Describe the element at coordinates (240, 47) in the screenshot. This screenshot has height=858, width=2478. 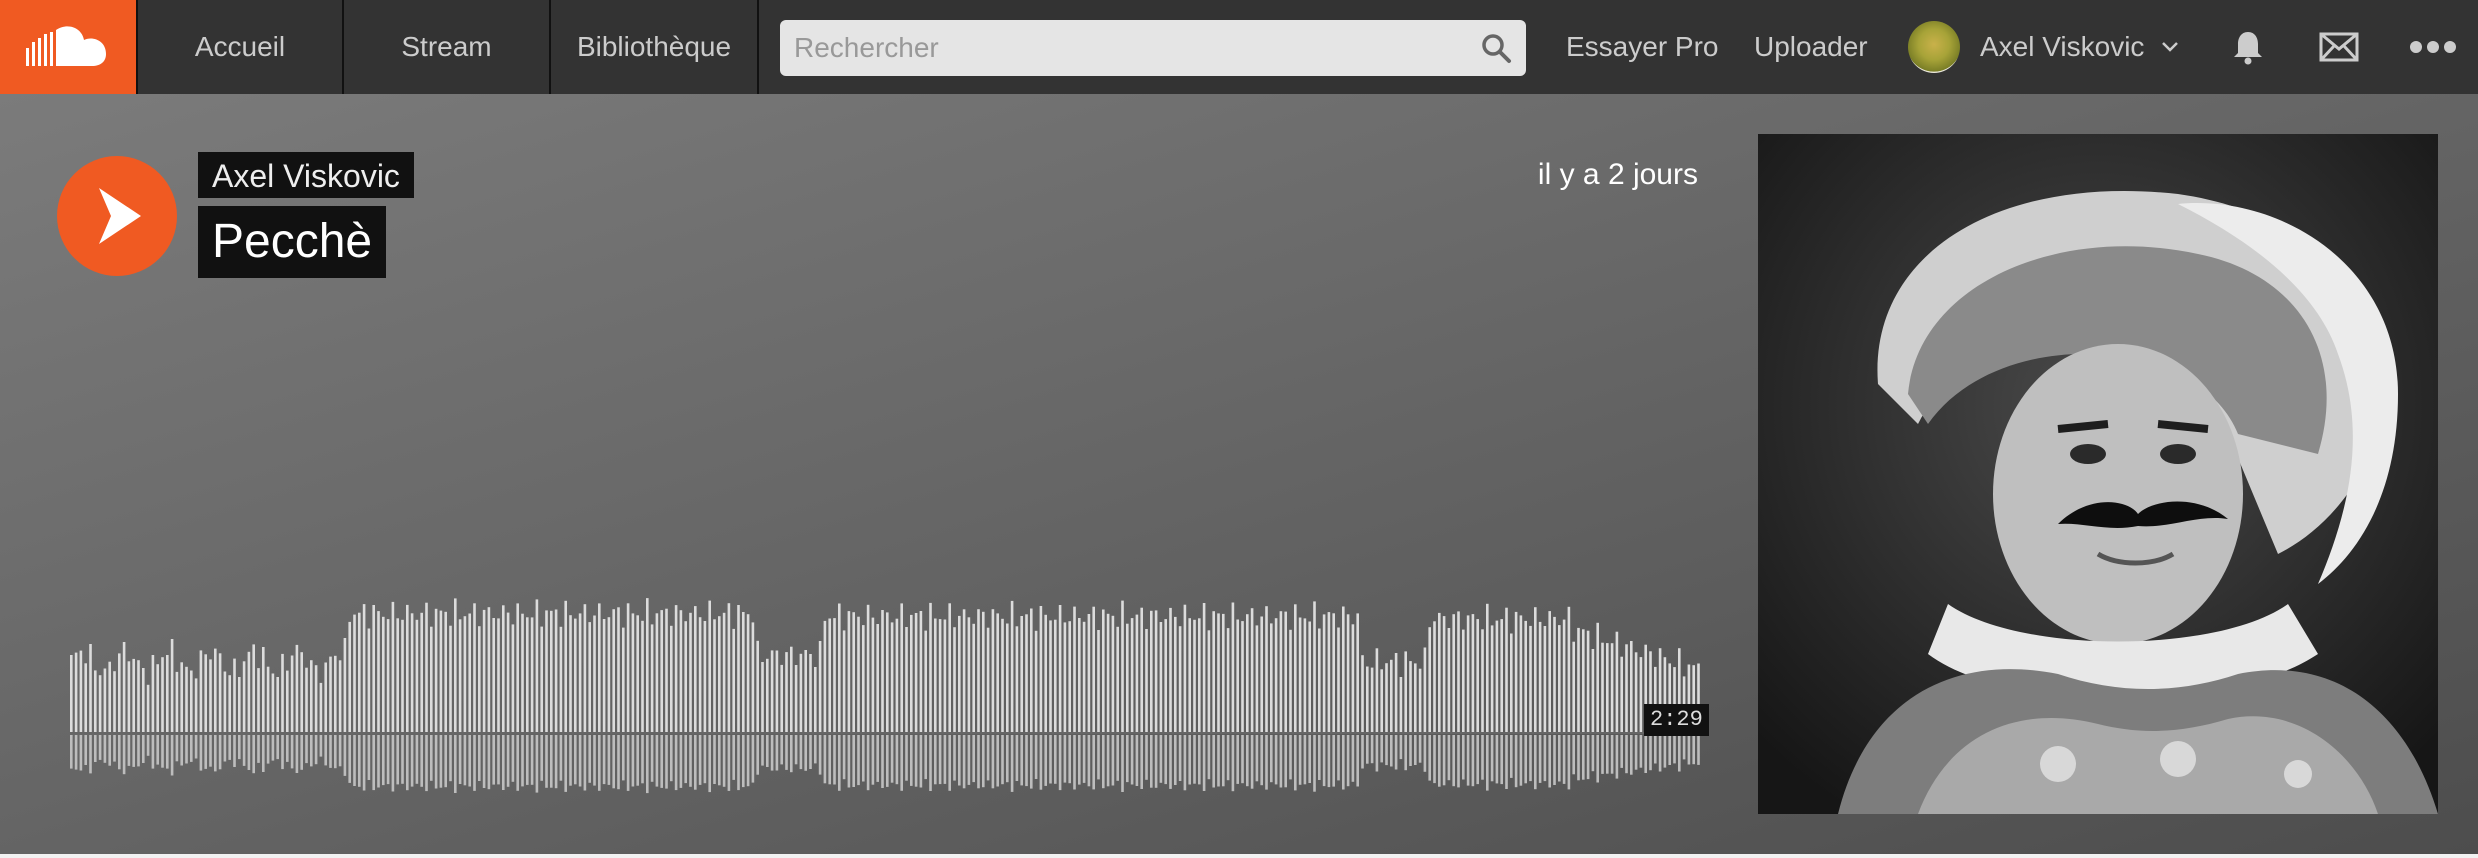
I see `tab-home: Accueil` at that location.